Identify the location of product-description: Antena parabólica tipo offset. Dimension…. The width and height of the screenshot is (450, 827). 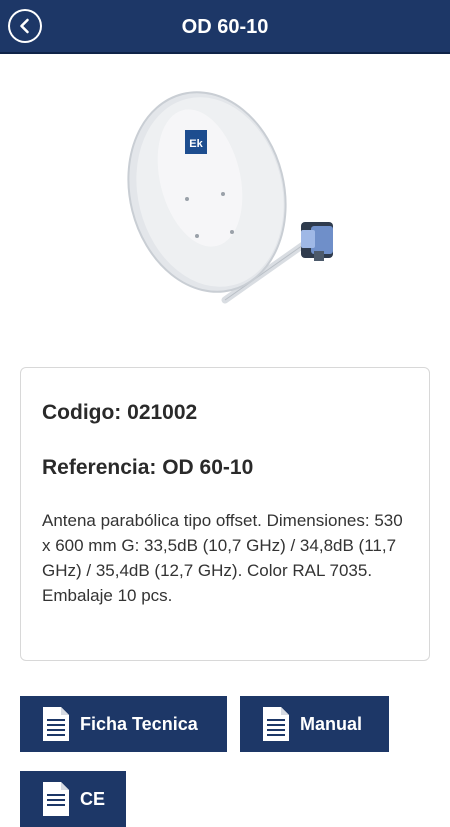
(222, 558).